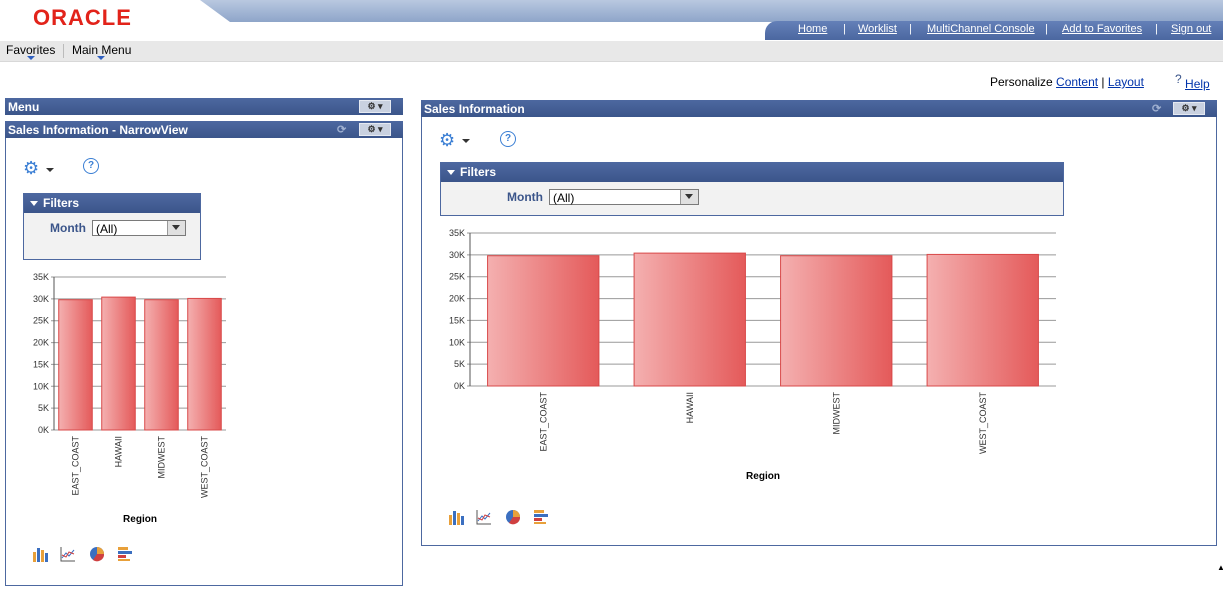 The height and width of the screenshot is (590, 1223). I want to click on wide-filters-panel: Filters Month (All), so click(752, 189).